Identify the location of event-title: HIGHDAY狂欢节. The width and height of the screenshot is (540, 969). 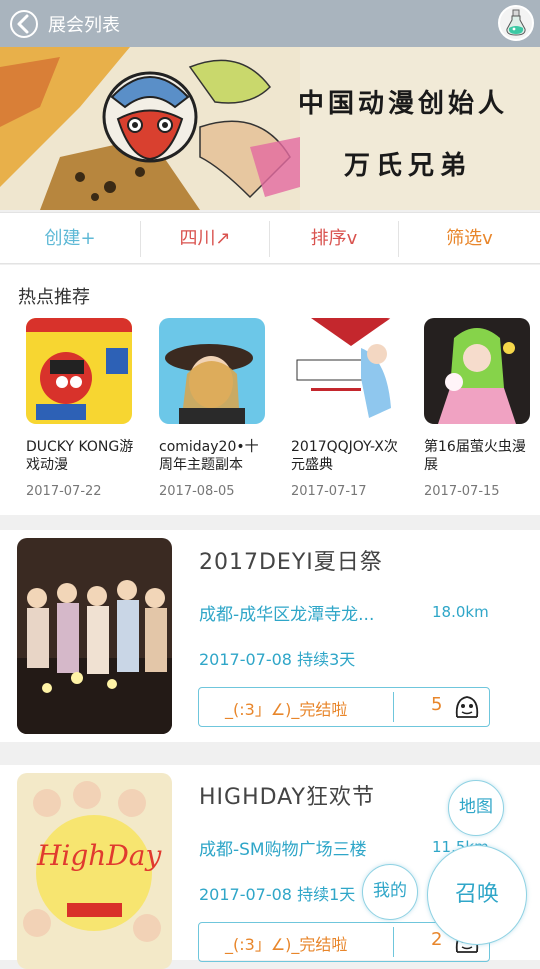
(287, 797).